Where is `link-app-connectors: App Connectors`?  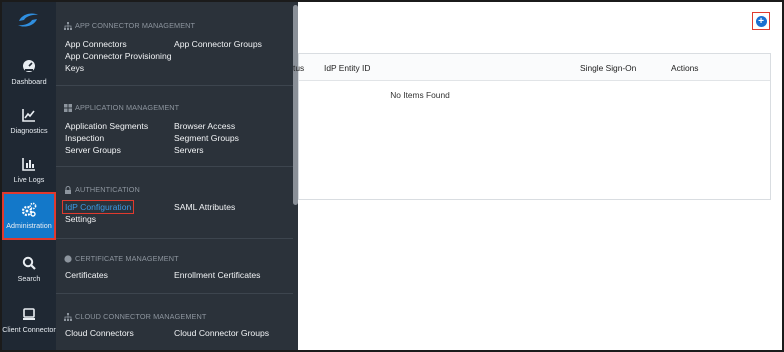 link-app-connectors: App Connectors is located at coordinates (96, 44).